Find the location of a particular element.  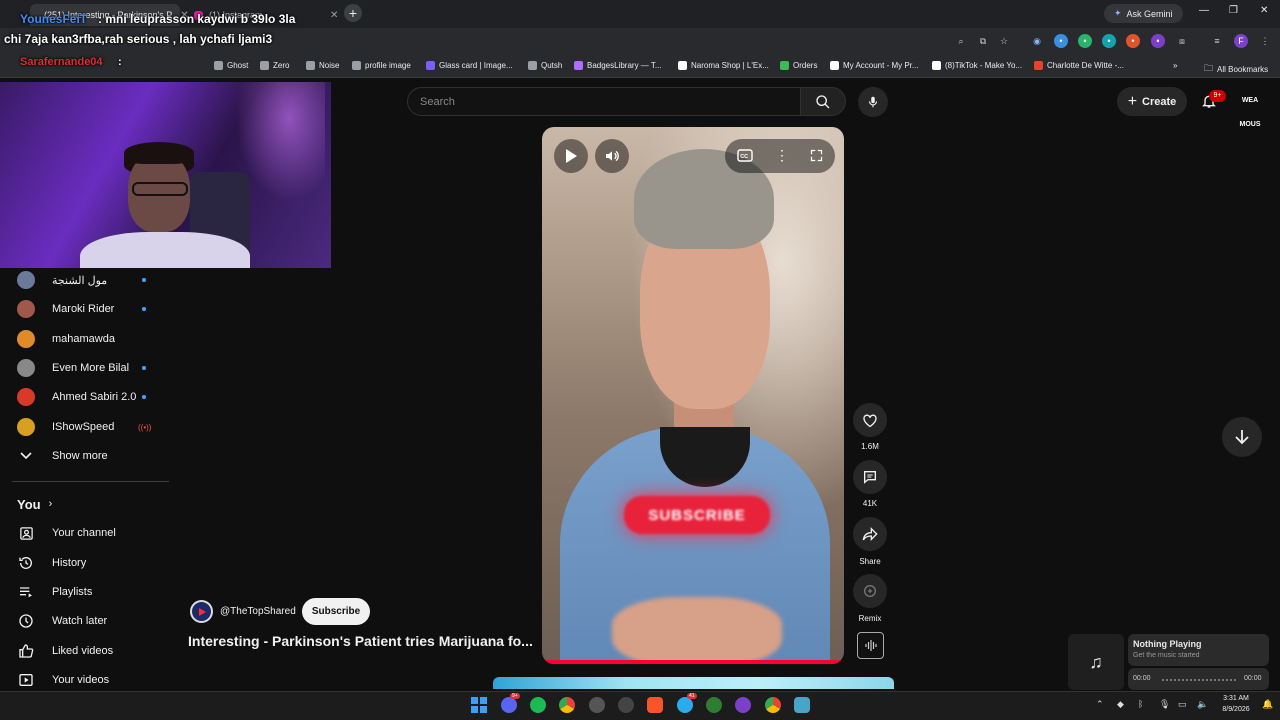

extension-wave-icon: ◉ is located at coordinates (1037, 41).